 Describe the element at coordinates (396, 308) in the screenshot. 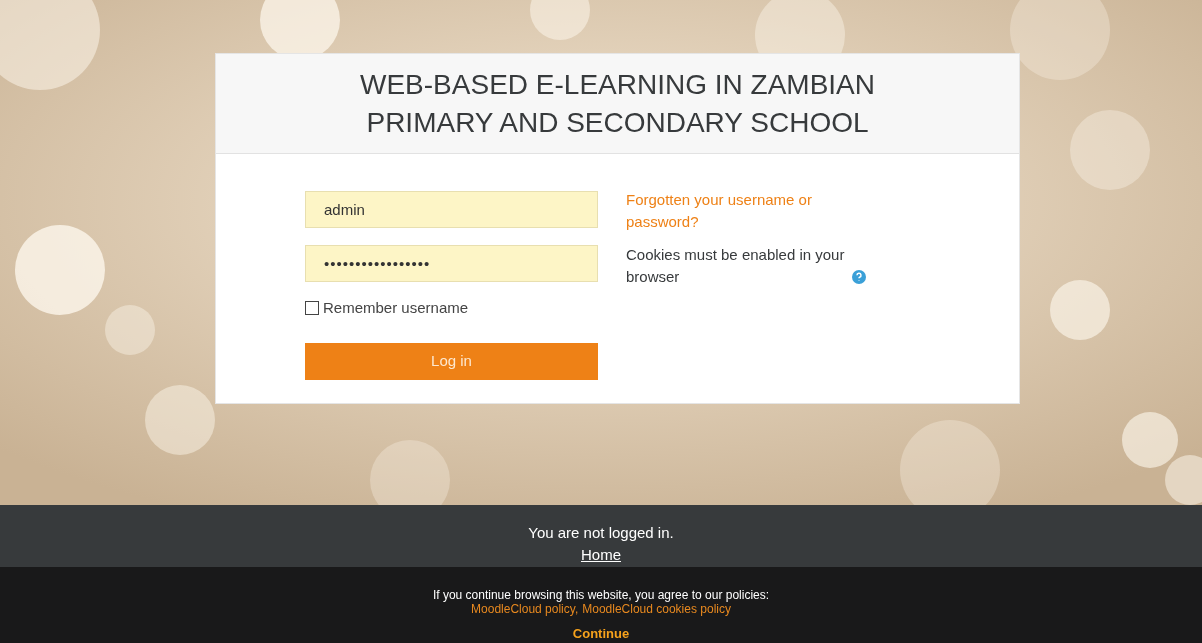

I see `remember-label: Remember username` at that location.